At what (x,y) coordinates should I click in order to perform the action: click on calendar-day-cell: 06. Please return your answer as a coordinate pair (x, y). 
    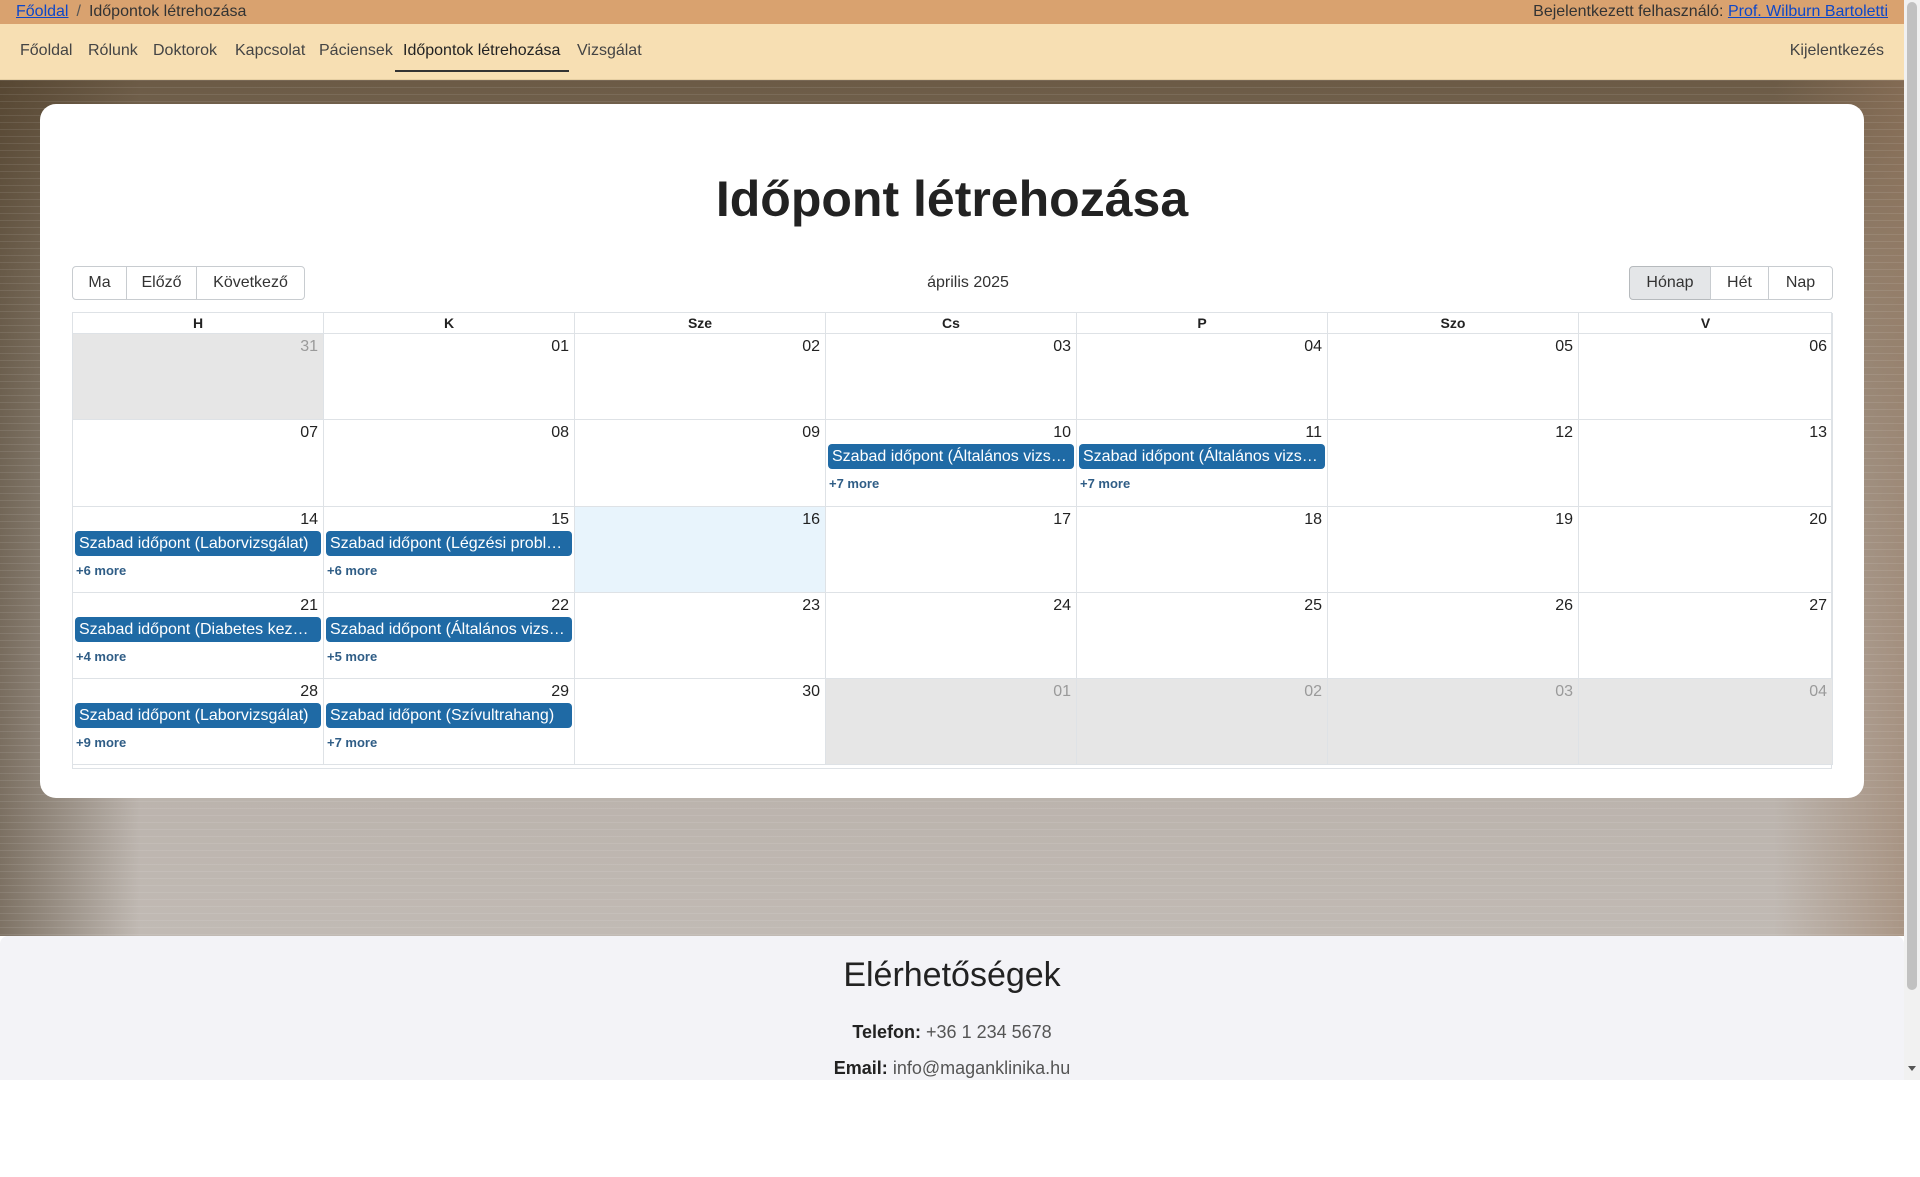
    Looking at the image, I should click on (1706, 377).